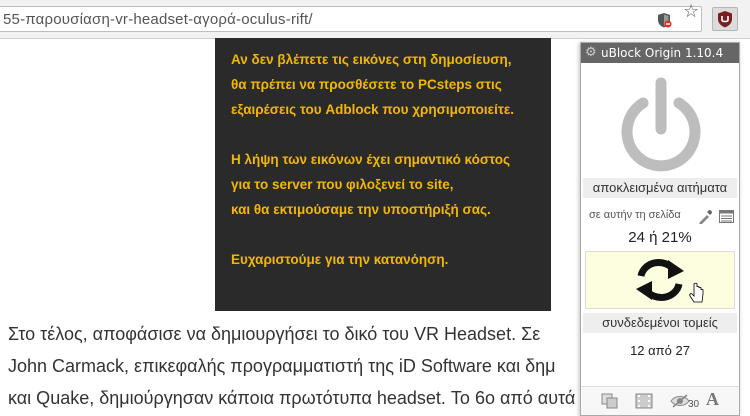 The image size is (750, 416). Describe the element at coordinates (660, 188) in the screenshot. I see `blocked-requests-header: αποκλεισμένα αιτήματα` at that location.